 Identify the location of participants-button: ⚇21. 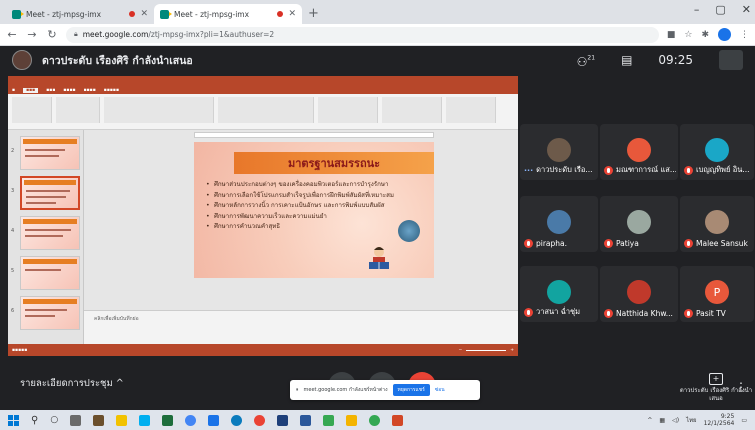
(586, 60).